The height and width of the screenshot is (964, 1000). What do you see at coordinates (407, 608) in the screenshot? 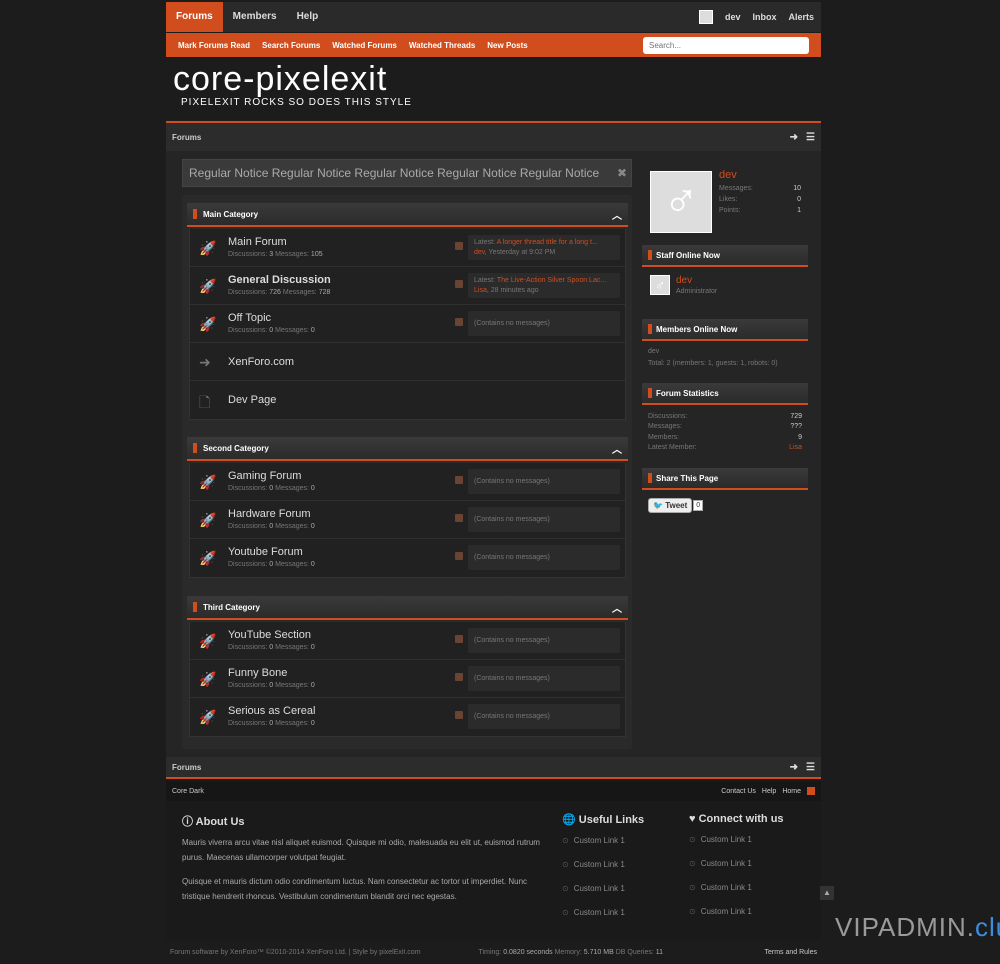
I see `category-header: Third Category ︿` at bounding box center [407, 608].